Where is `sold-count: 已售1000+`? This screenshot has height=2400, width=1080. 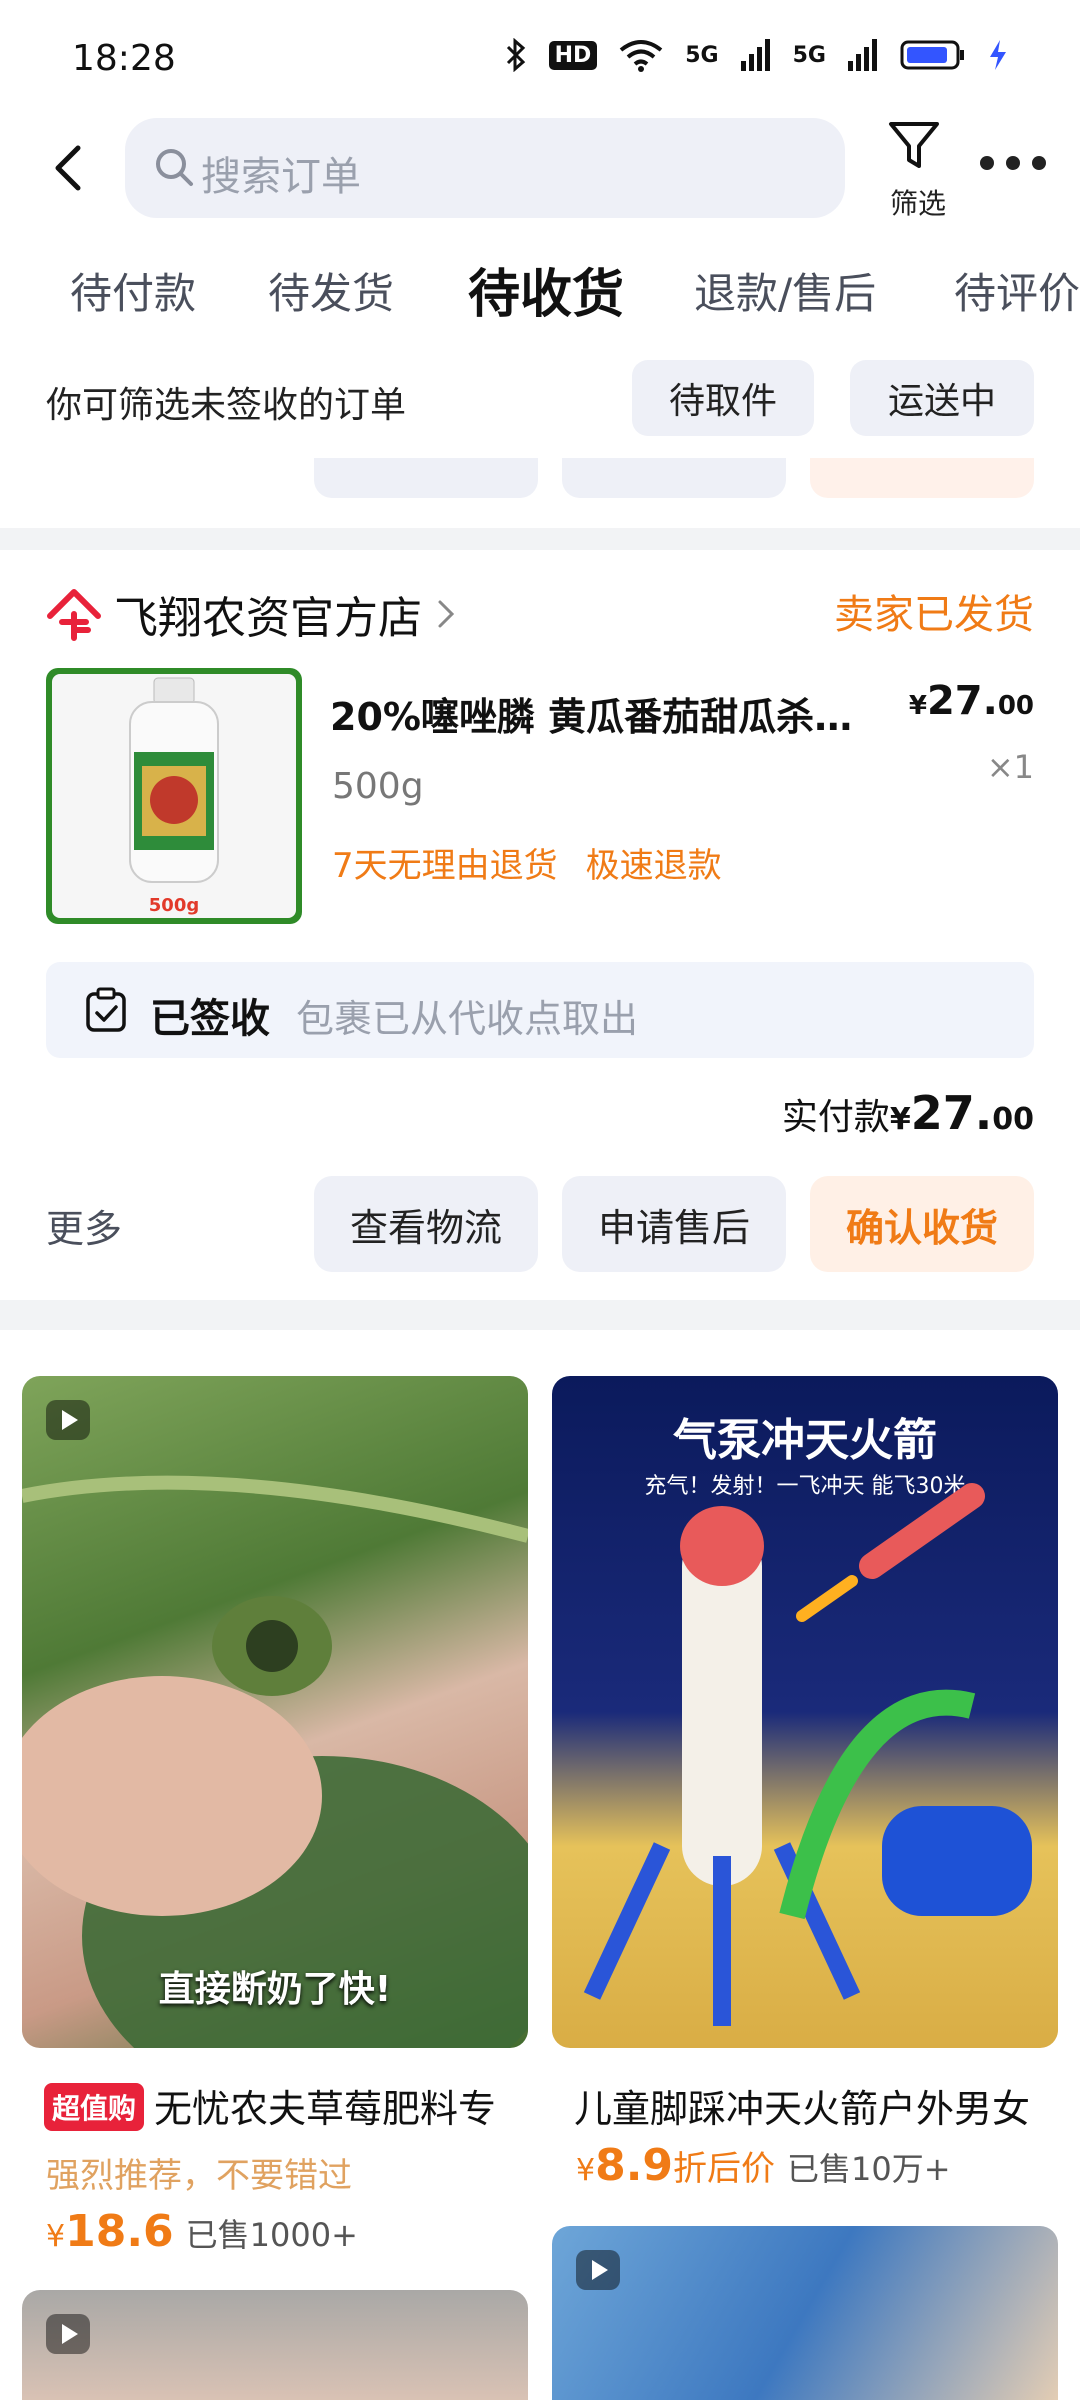 sold-count: 已售1000+ is located at coordinates (271, 2235).